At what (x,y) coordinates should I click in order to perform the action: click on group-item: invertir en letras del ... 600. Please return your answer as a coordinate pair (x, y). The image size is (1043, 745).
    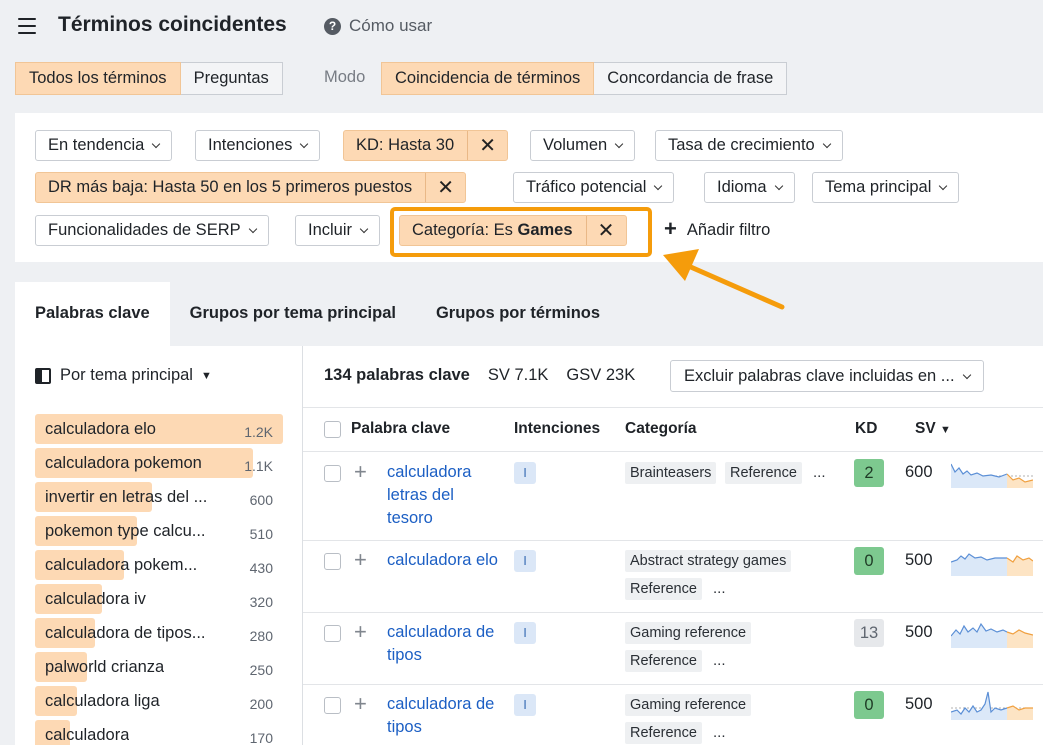
    Looking at the image, I should click on (159, 497).